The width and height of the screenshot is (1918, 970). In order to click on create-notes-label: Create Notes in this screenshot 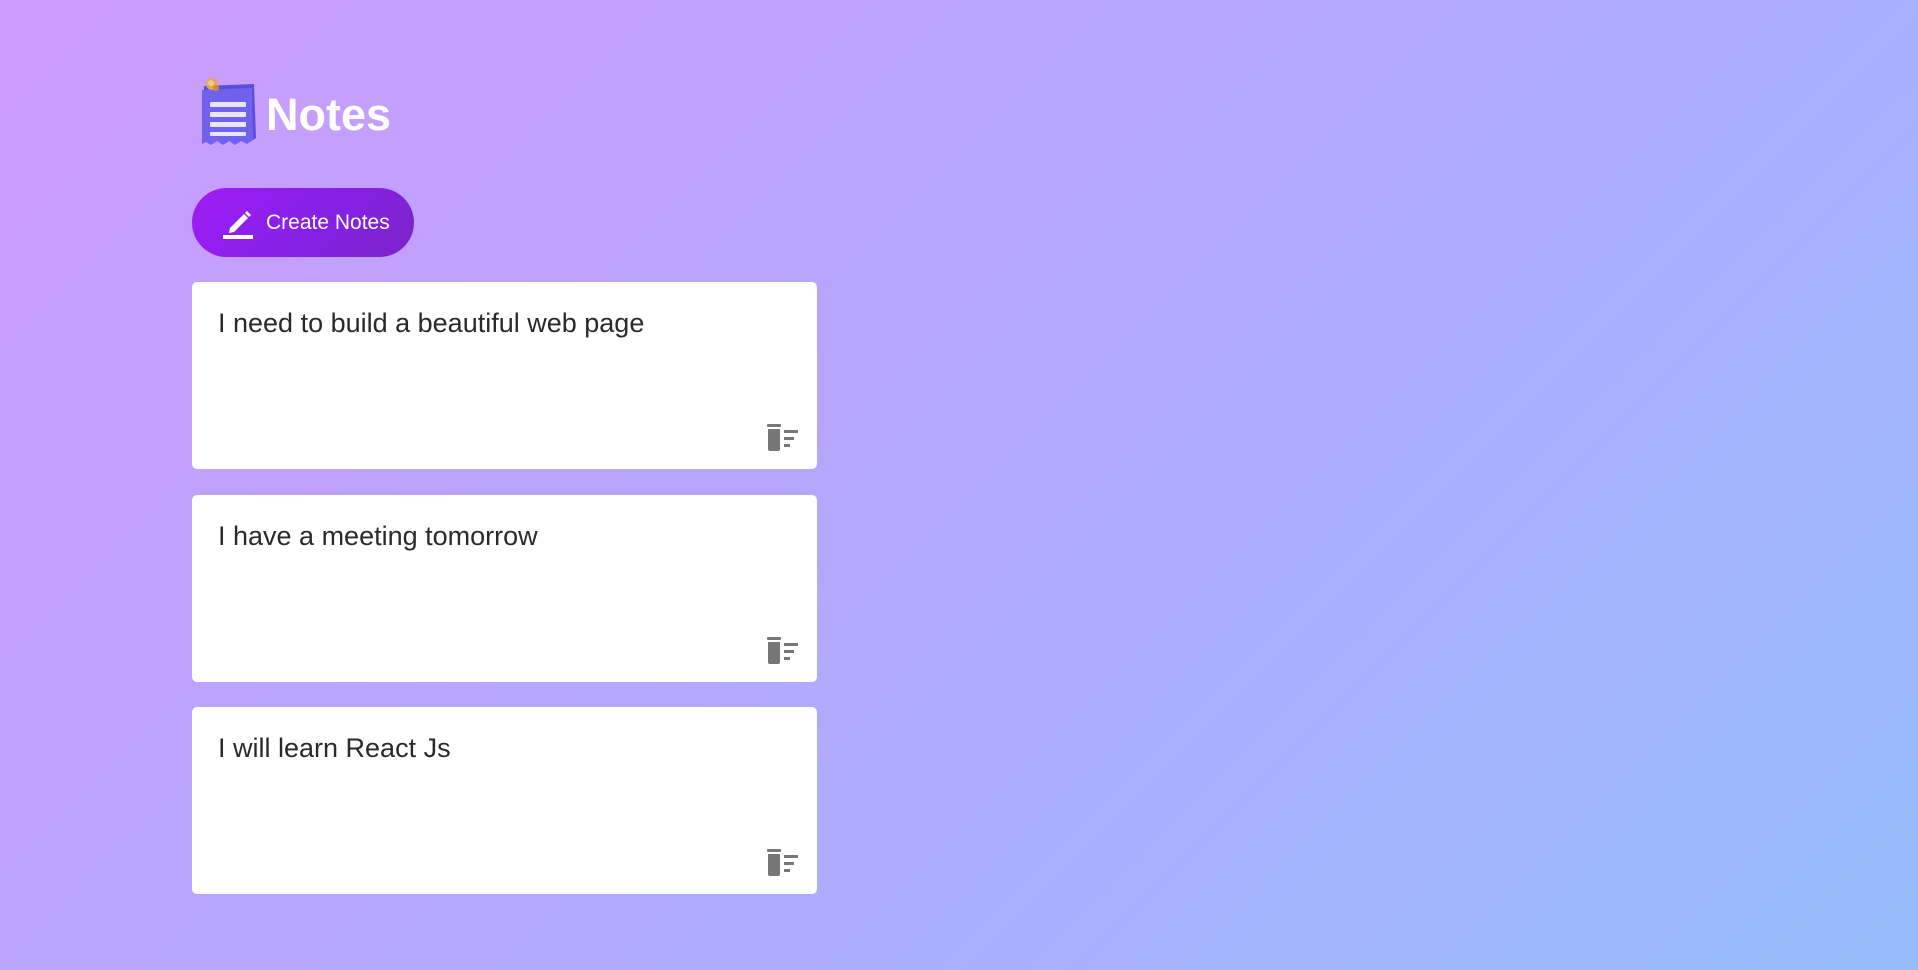, I will do `click(328, 222)`.